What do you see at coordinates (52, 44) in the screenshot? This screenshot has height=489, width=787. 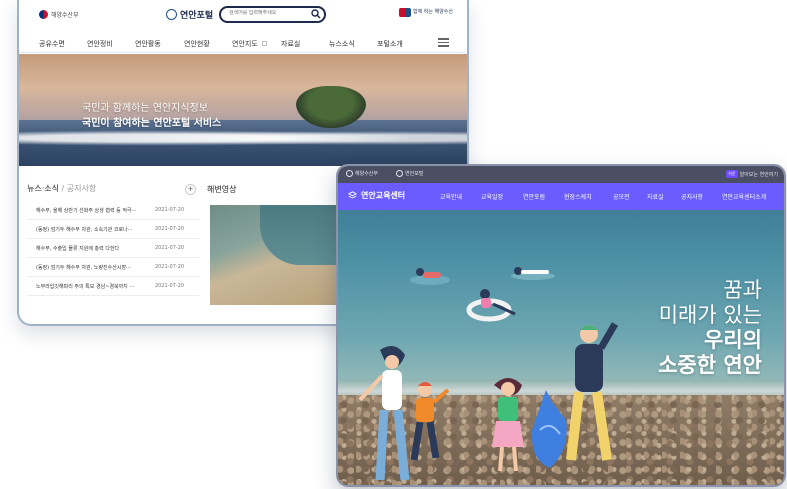 I see `nav-item-public-waters: 공유수면` at bounding box center [52, 44].